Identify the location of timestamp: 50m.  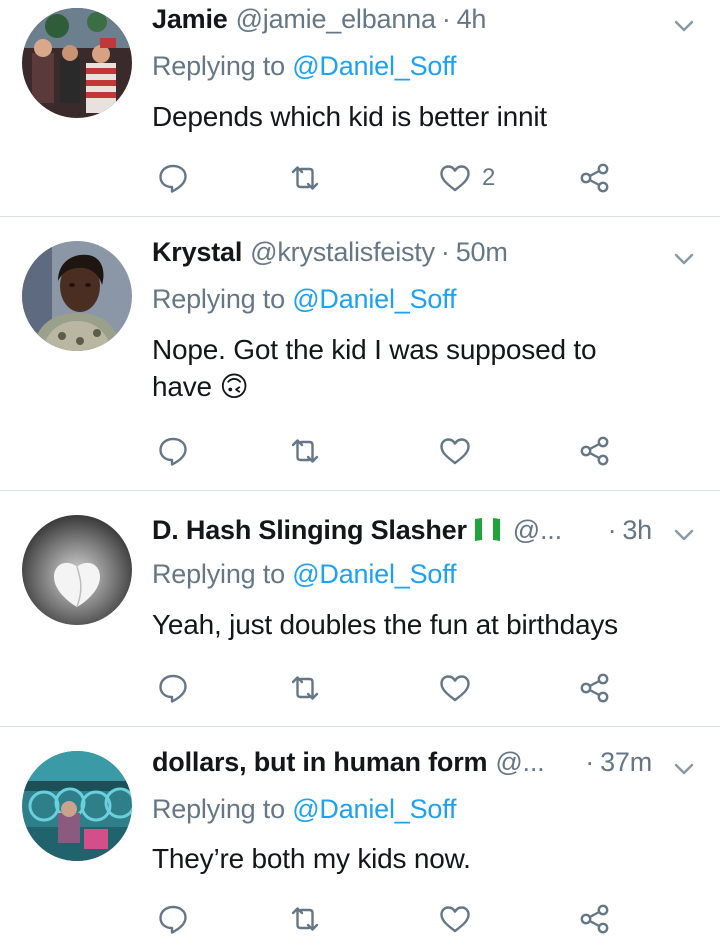
(482, 252).